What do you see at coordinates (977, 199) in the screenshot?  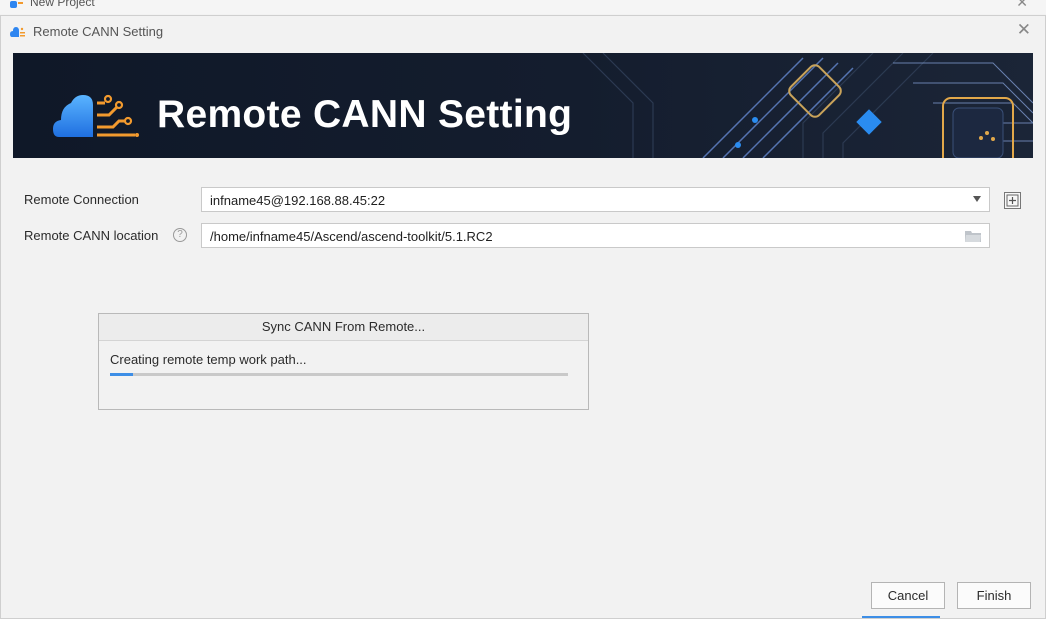 I see `dropdown-arrow-icon` at bounding box center [977, 199].